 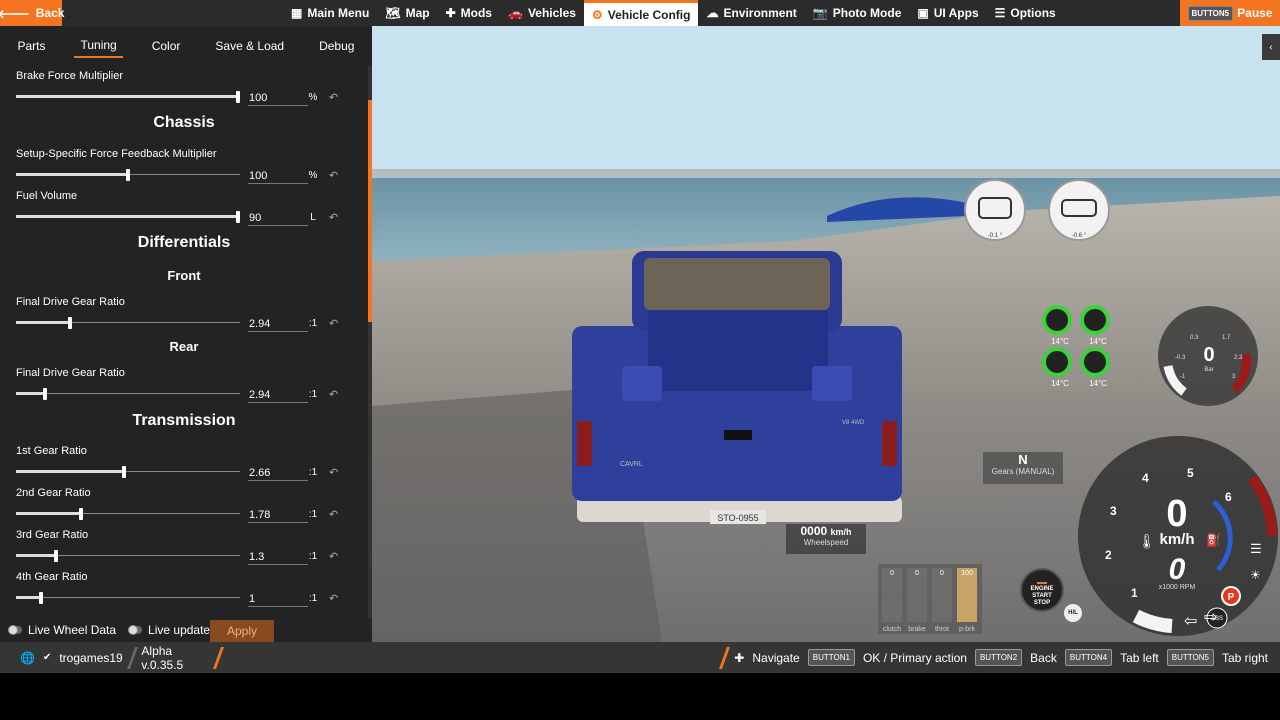 I want to click on nav-photo-mode: 📷 Photo Mode, so click(x=857, y=13).